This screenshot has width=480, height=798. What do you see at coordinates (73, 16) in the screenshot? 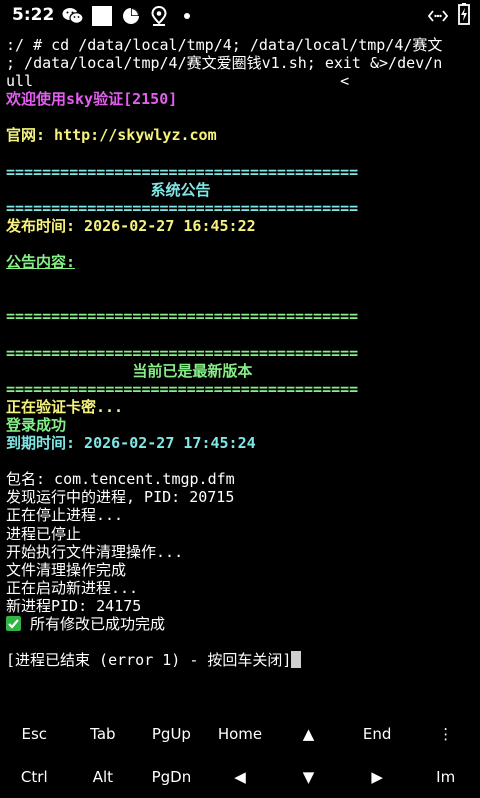
I see `wechat-icon` at bounding box center [73, 16].